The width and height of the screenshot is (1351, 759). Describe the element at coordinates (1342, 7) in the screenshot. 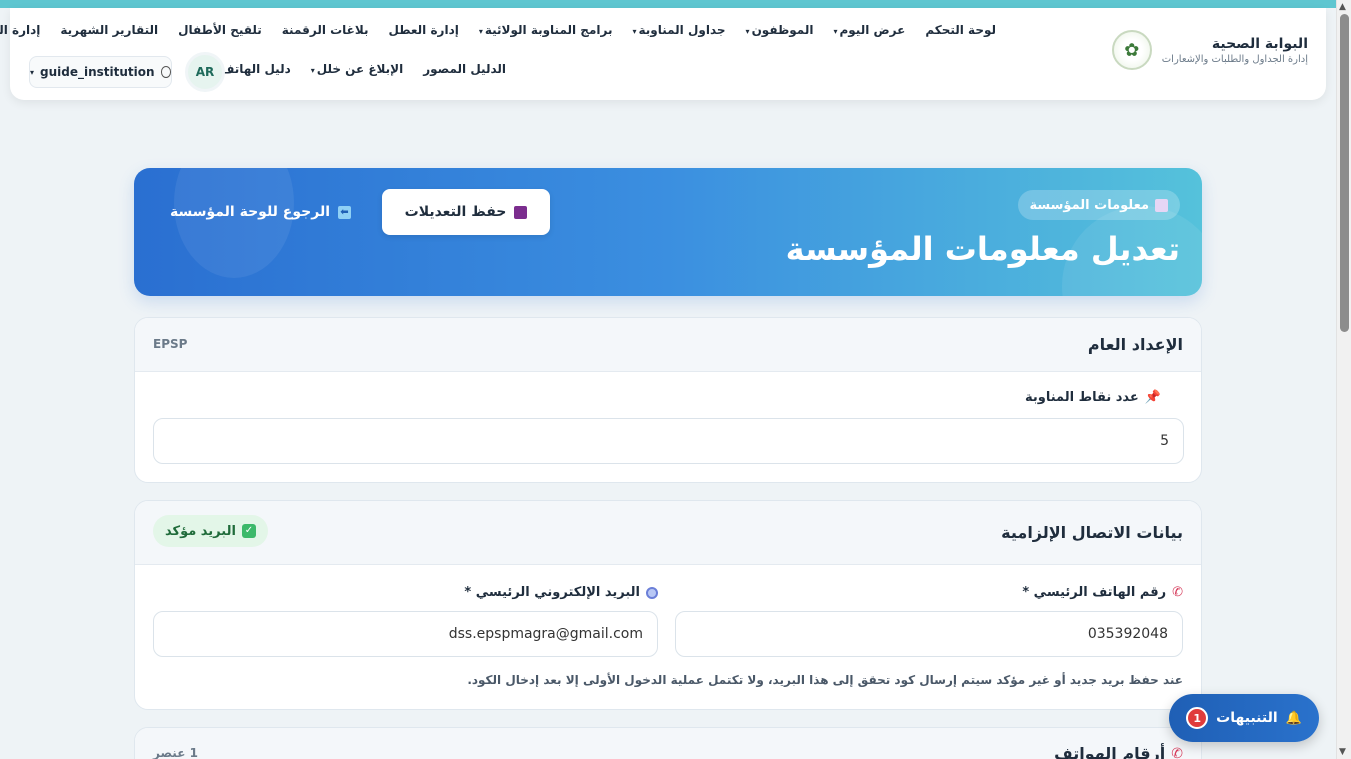

I see `scroll-up-icon: ▲` at that location.